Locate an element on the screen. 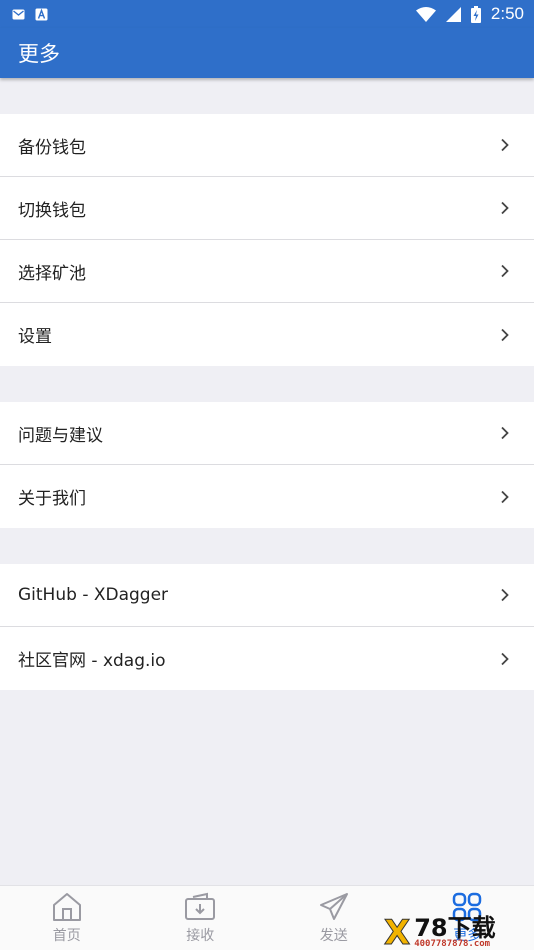 The width and height of the screenshot is (534, 950). watermark-logo: X 78下载 4007787878.com is located at coordinates (458, 931).